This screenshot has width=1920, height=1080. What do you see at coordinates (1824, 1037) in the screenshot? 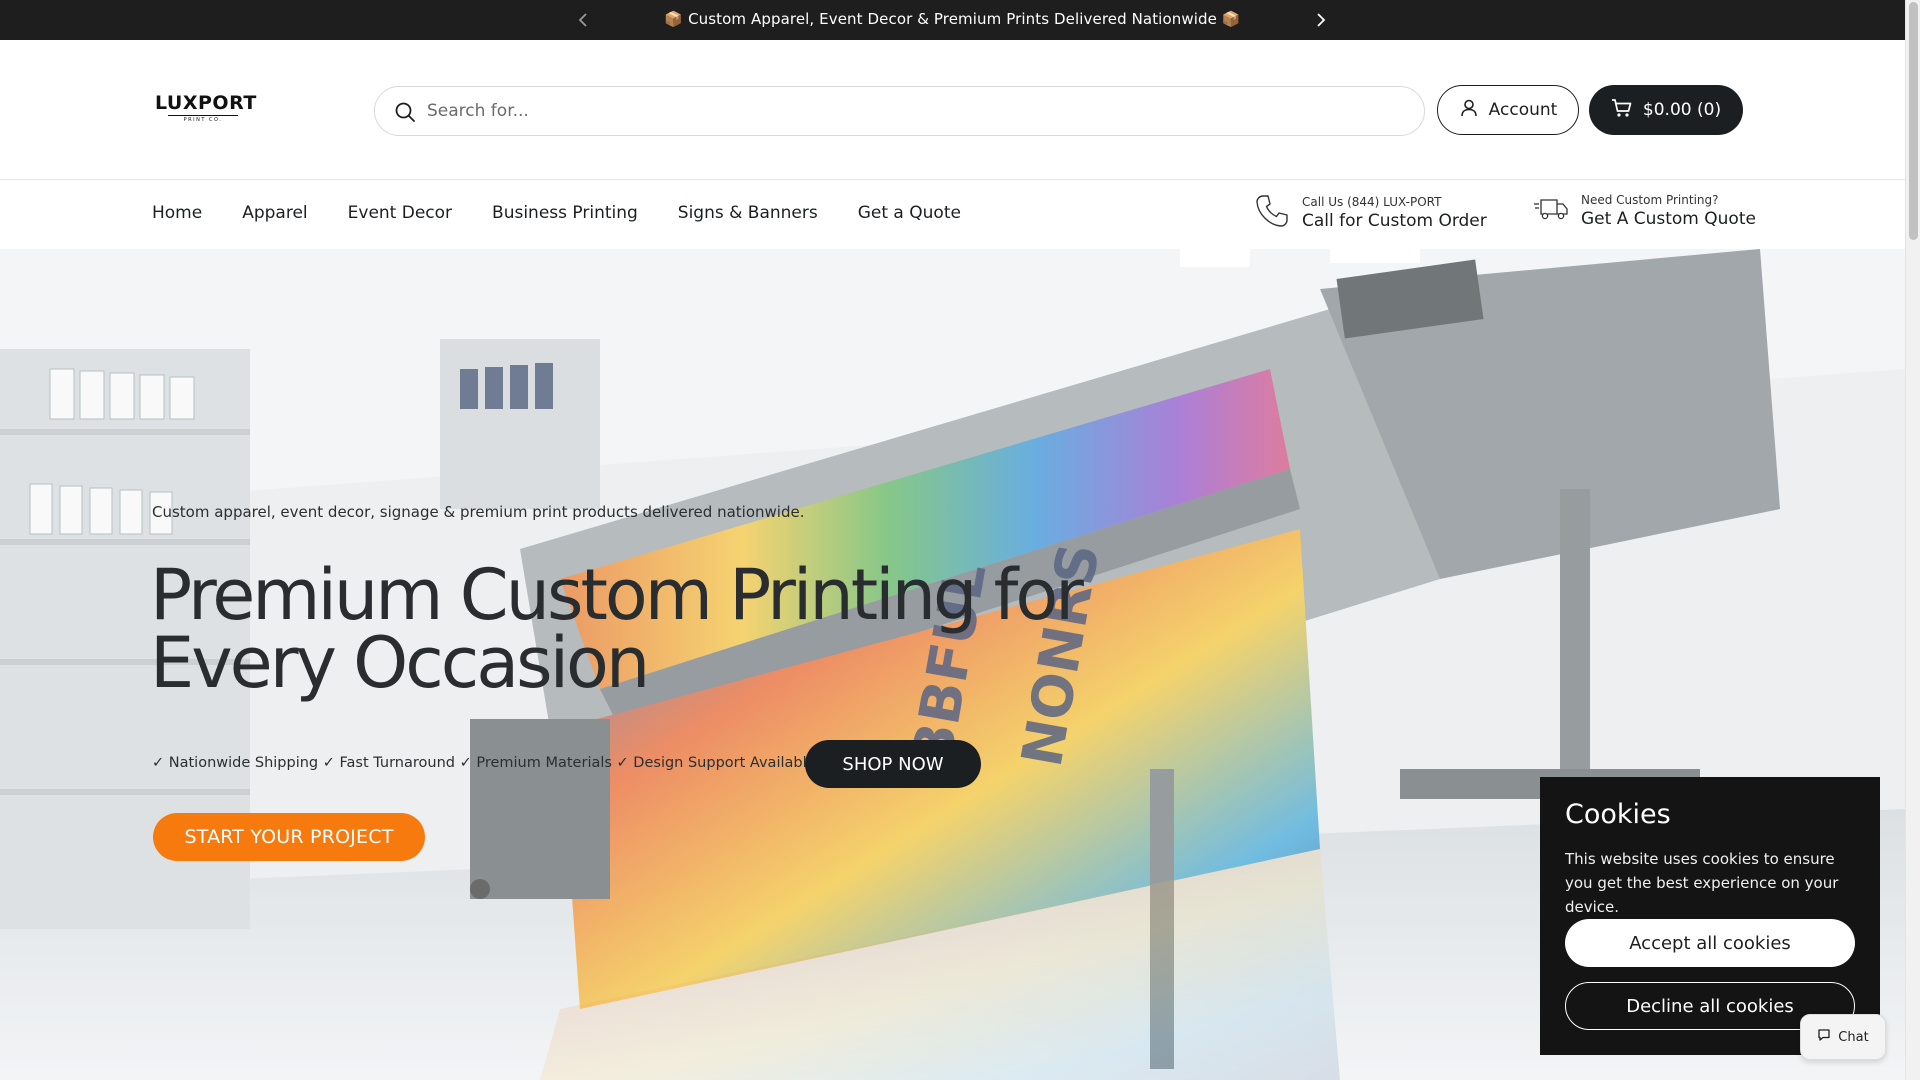
I see `chat-bubble-icon` at bounding box center [1824, 1037].